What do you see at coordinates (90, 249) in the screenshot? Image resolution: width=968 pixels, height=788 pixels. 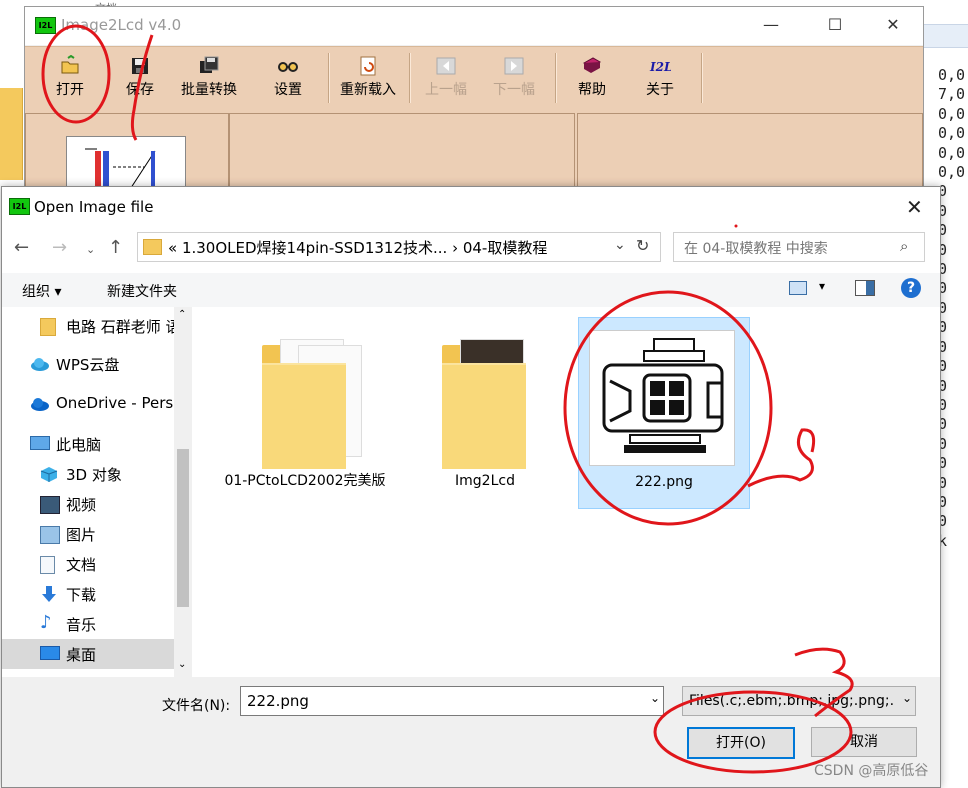 I see `recent-chevron-icon: ⌄` at bounding box center [90, 249].